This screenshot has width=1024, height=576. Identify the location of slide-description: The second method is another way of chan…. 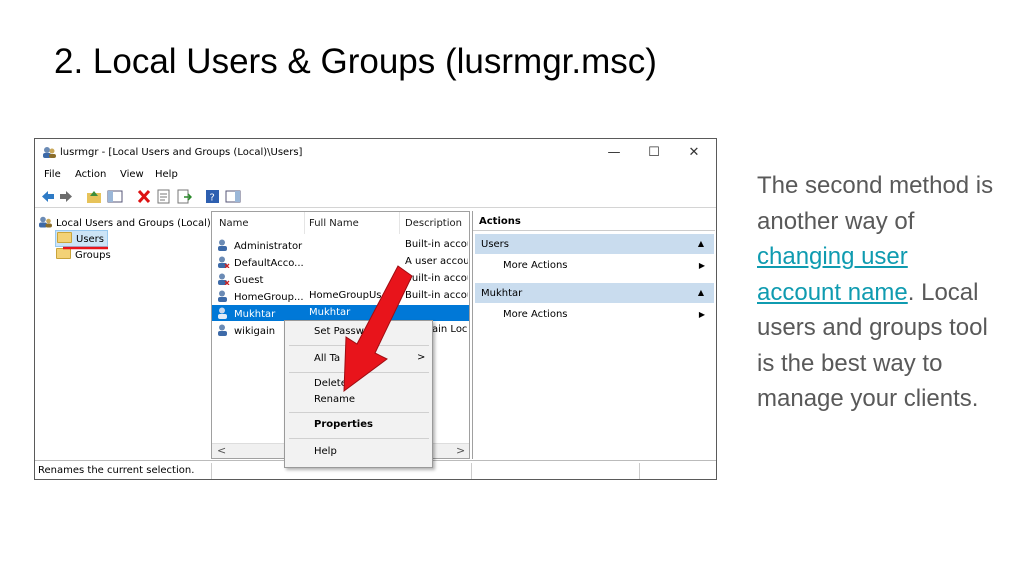
(877, 292).